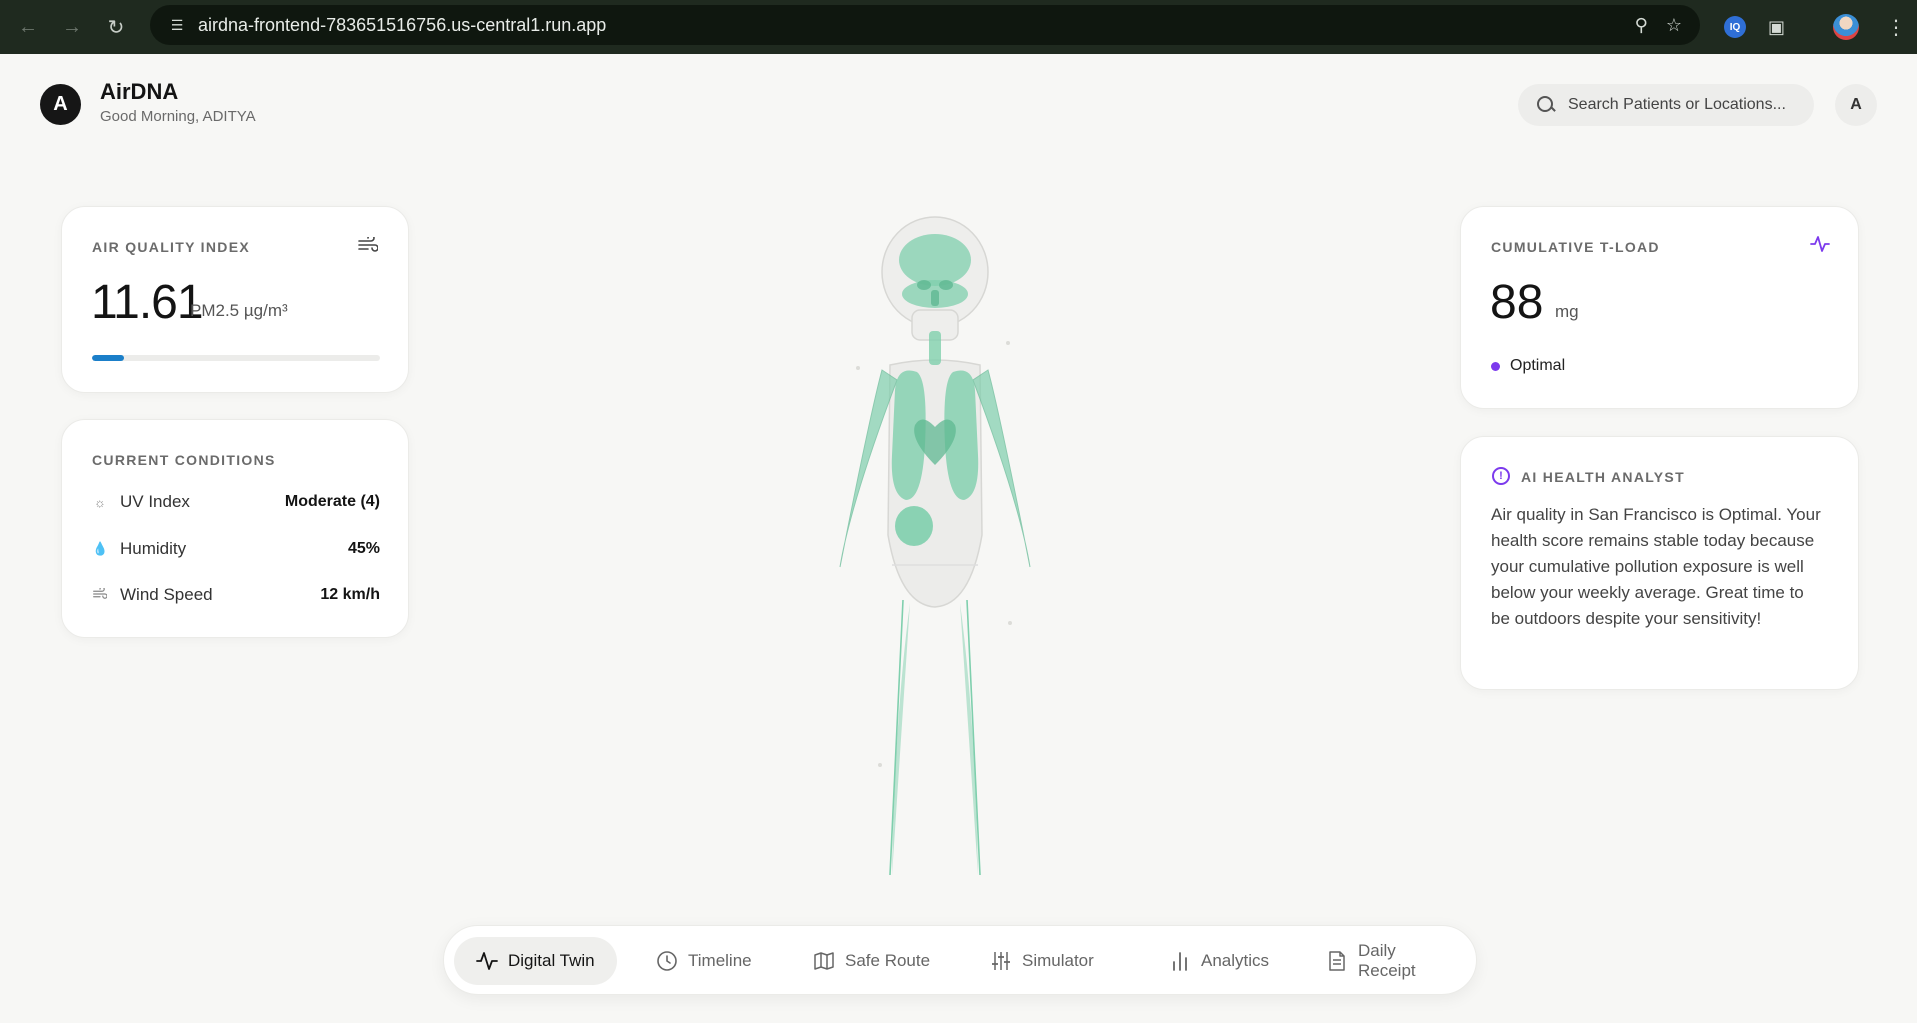  Describe the element at coordinates (1856, 105) in the screenshot. I see `user-avatar-button: A` at that location.